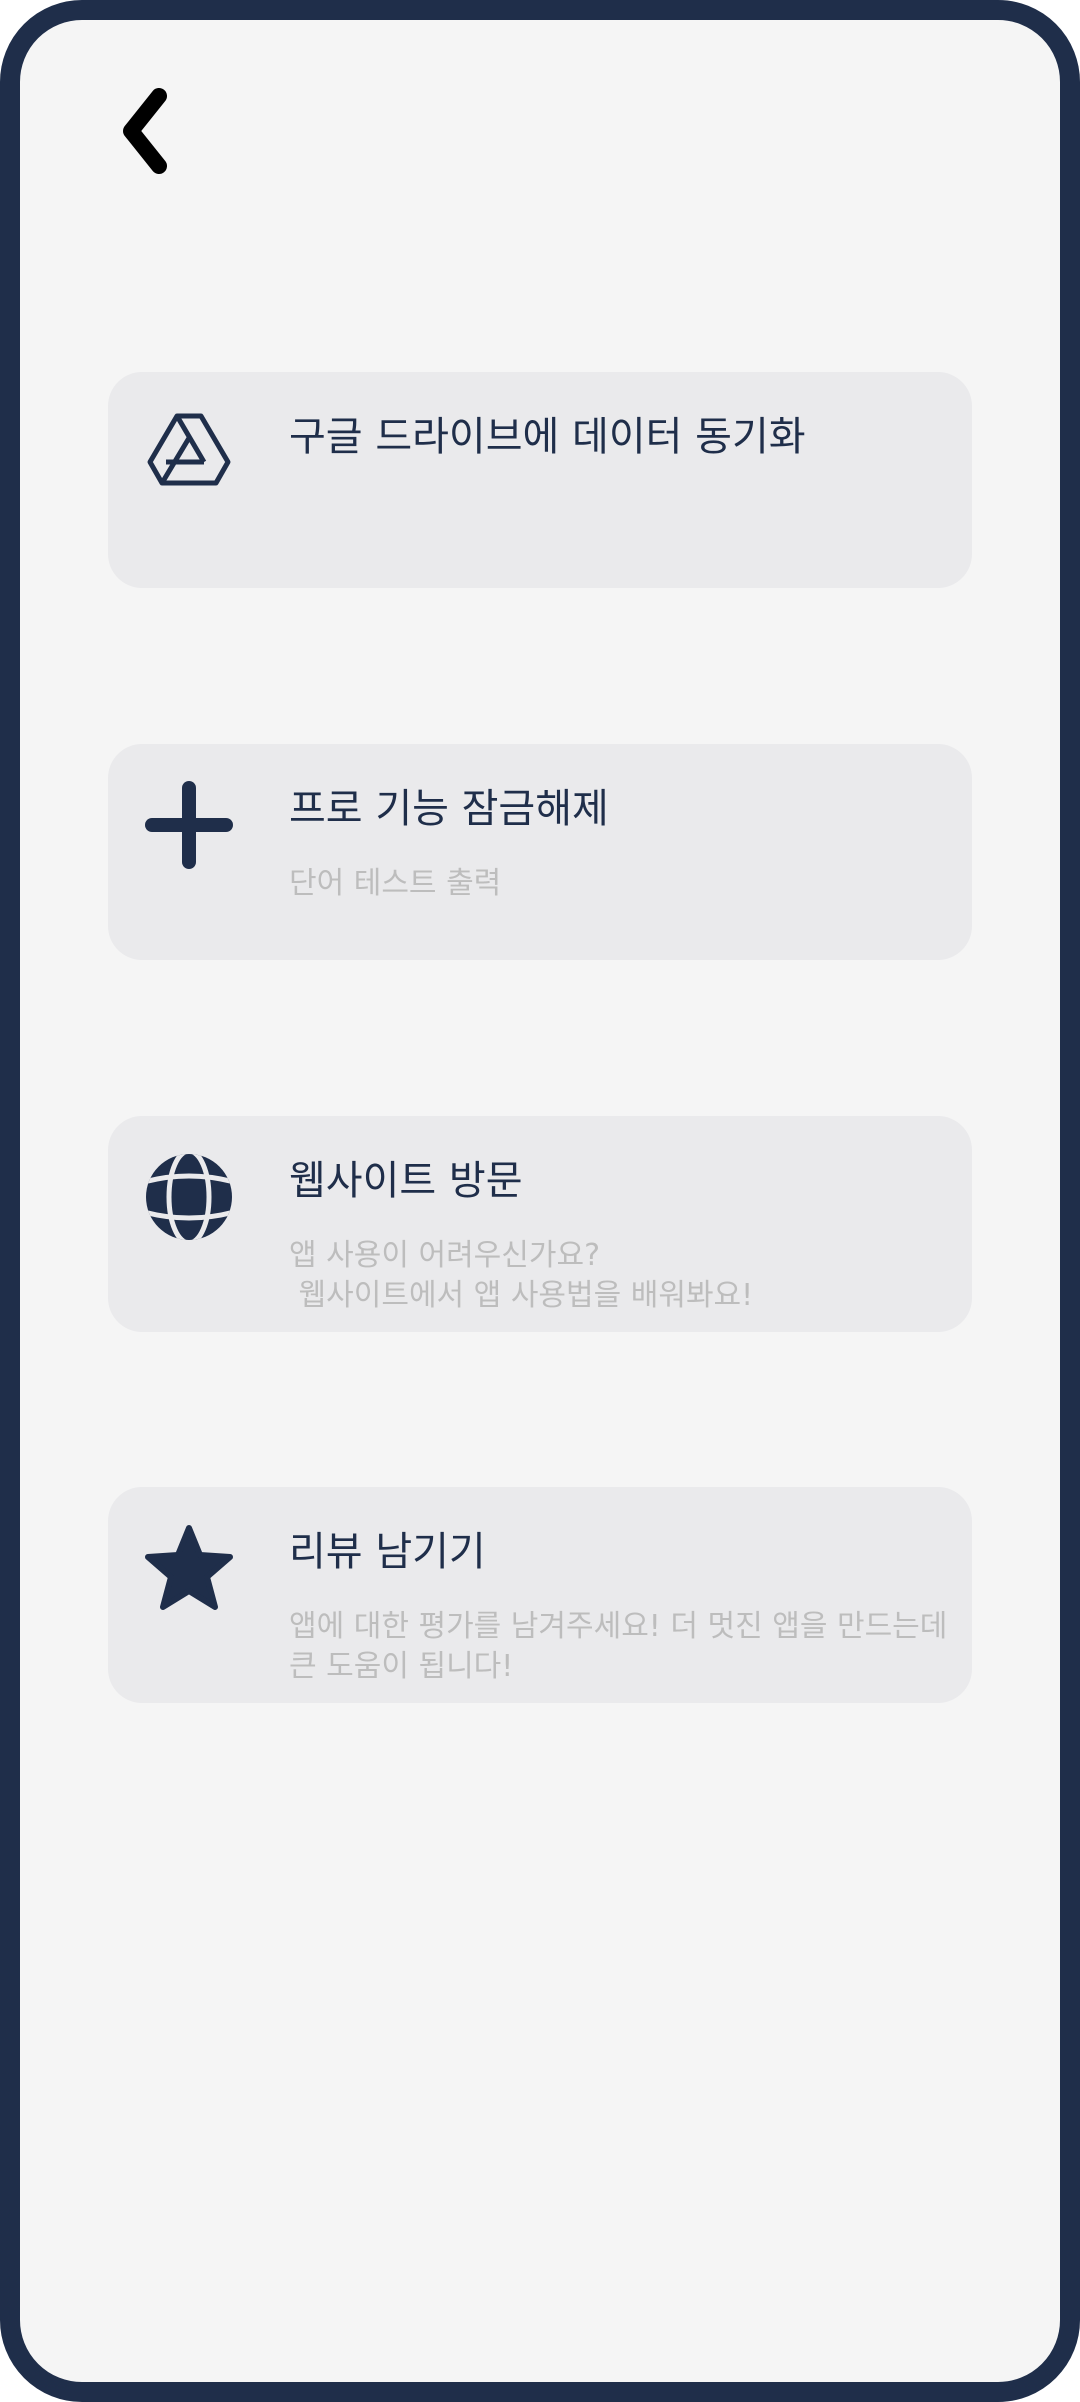  Describe the element at coordinates (540, 480) in the screenshot. I see `menu-item-google-drive-sync: 구글 드라이브에 데이터 동기화` at that location.